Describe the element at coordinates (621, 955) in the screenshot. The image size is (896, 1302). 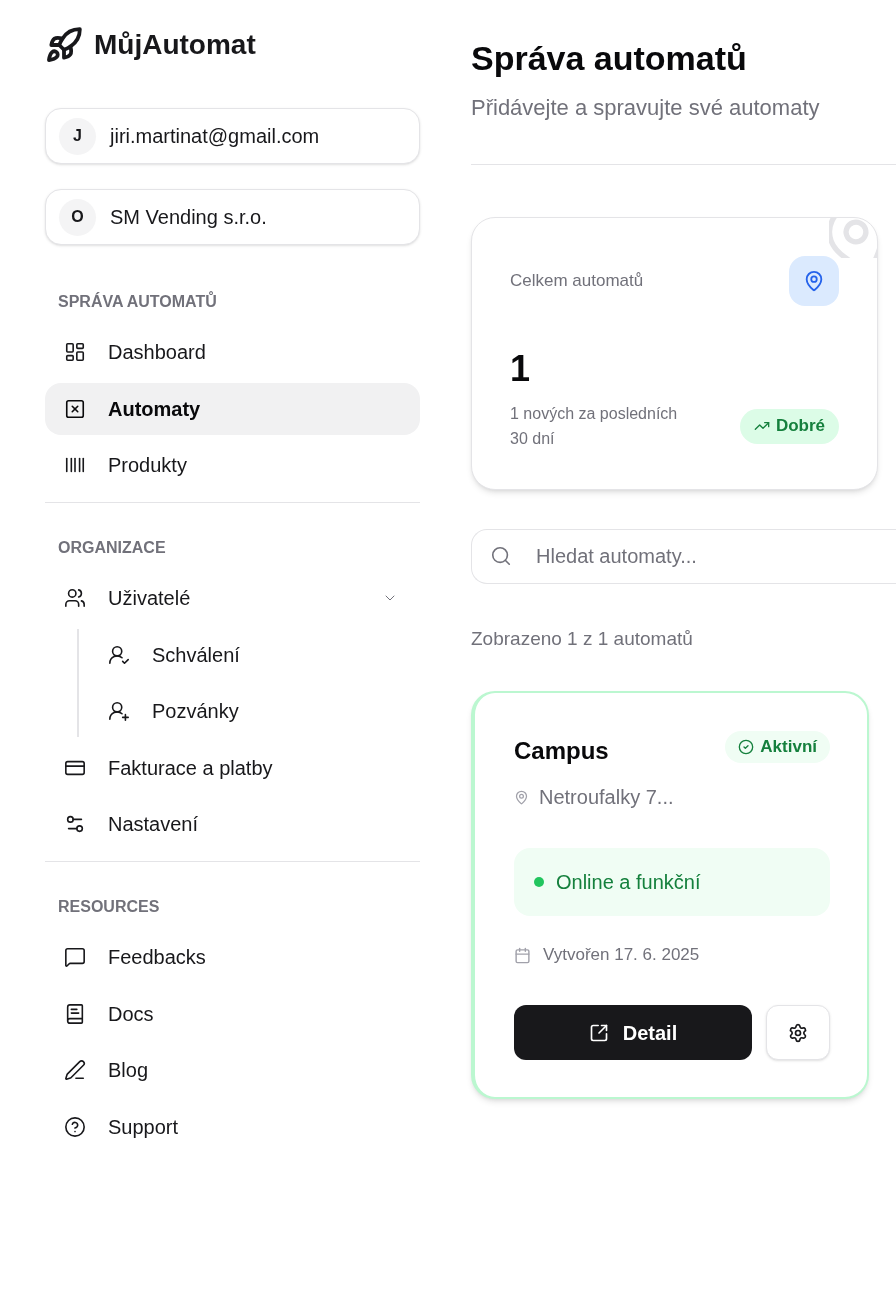
I see `created-date: Vytvořen 17. 6. 2025` at that location.